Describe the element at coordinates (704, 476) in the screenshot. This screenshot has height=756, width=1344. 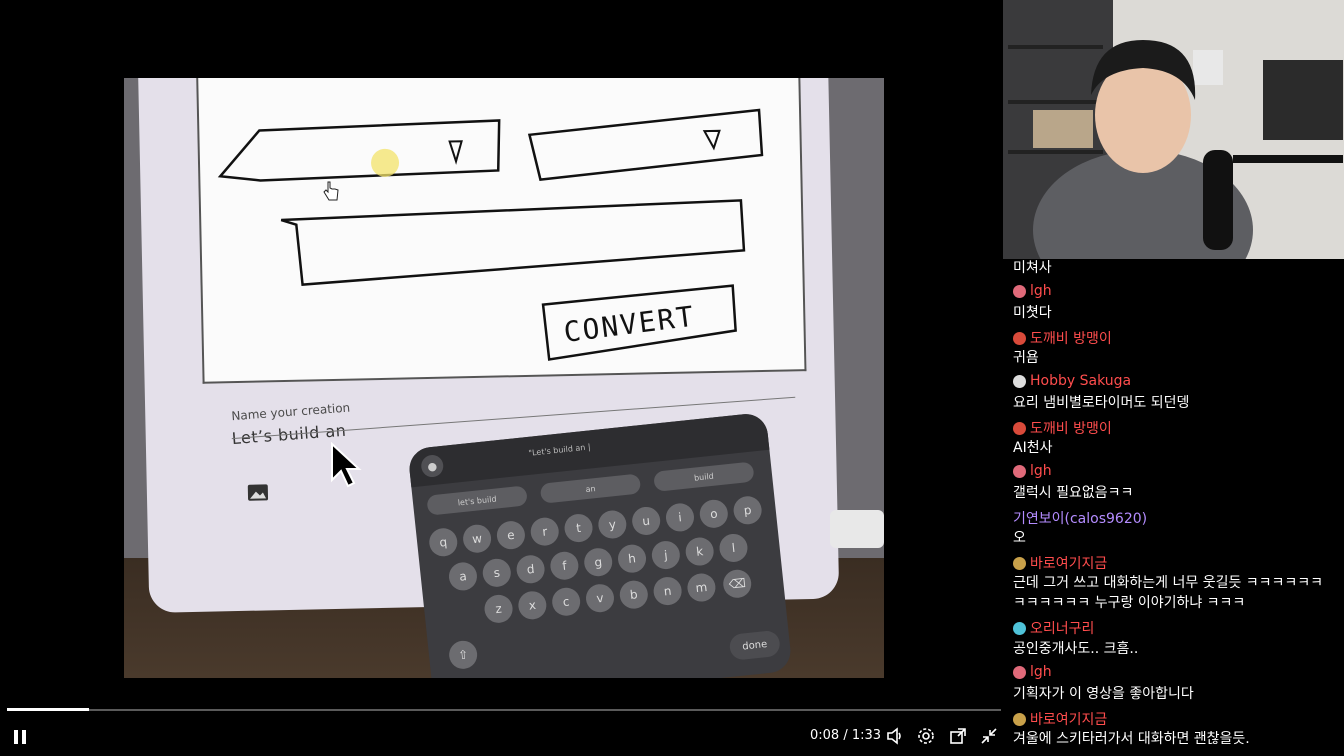
I see `suggestion-3: build` at that location.